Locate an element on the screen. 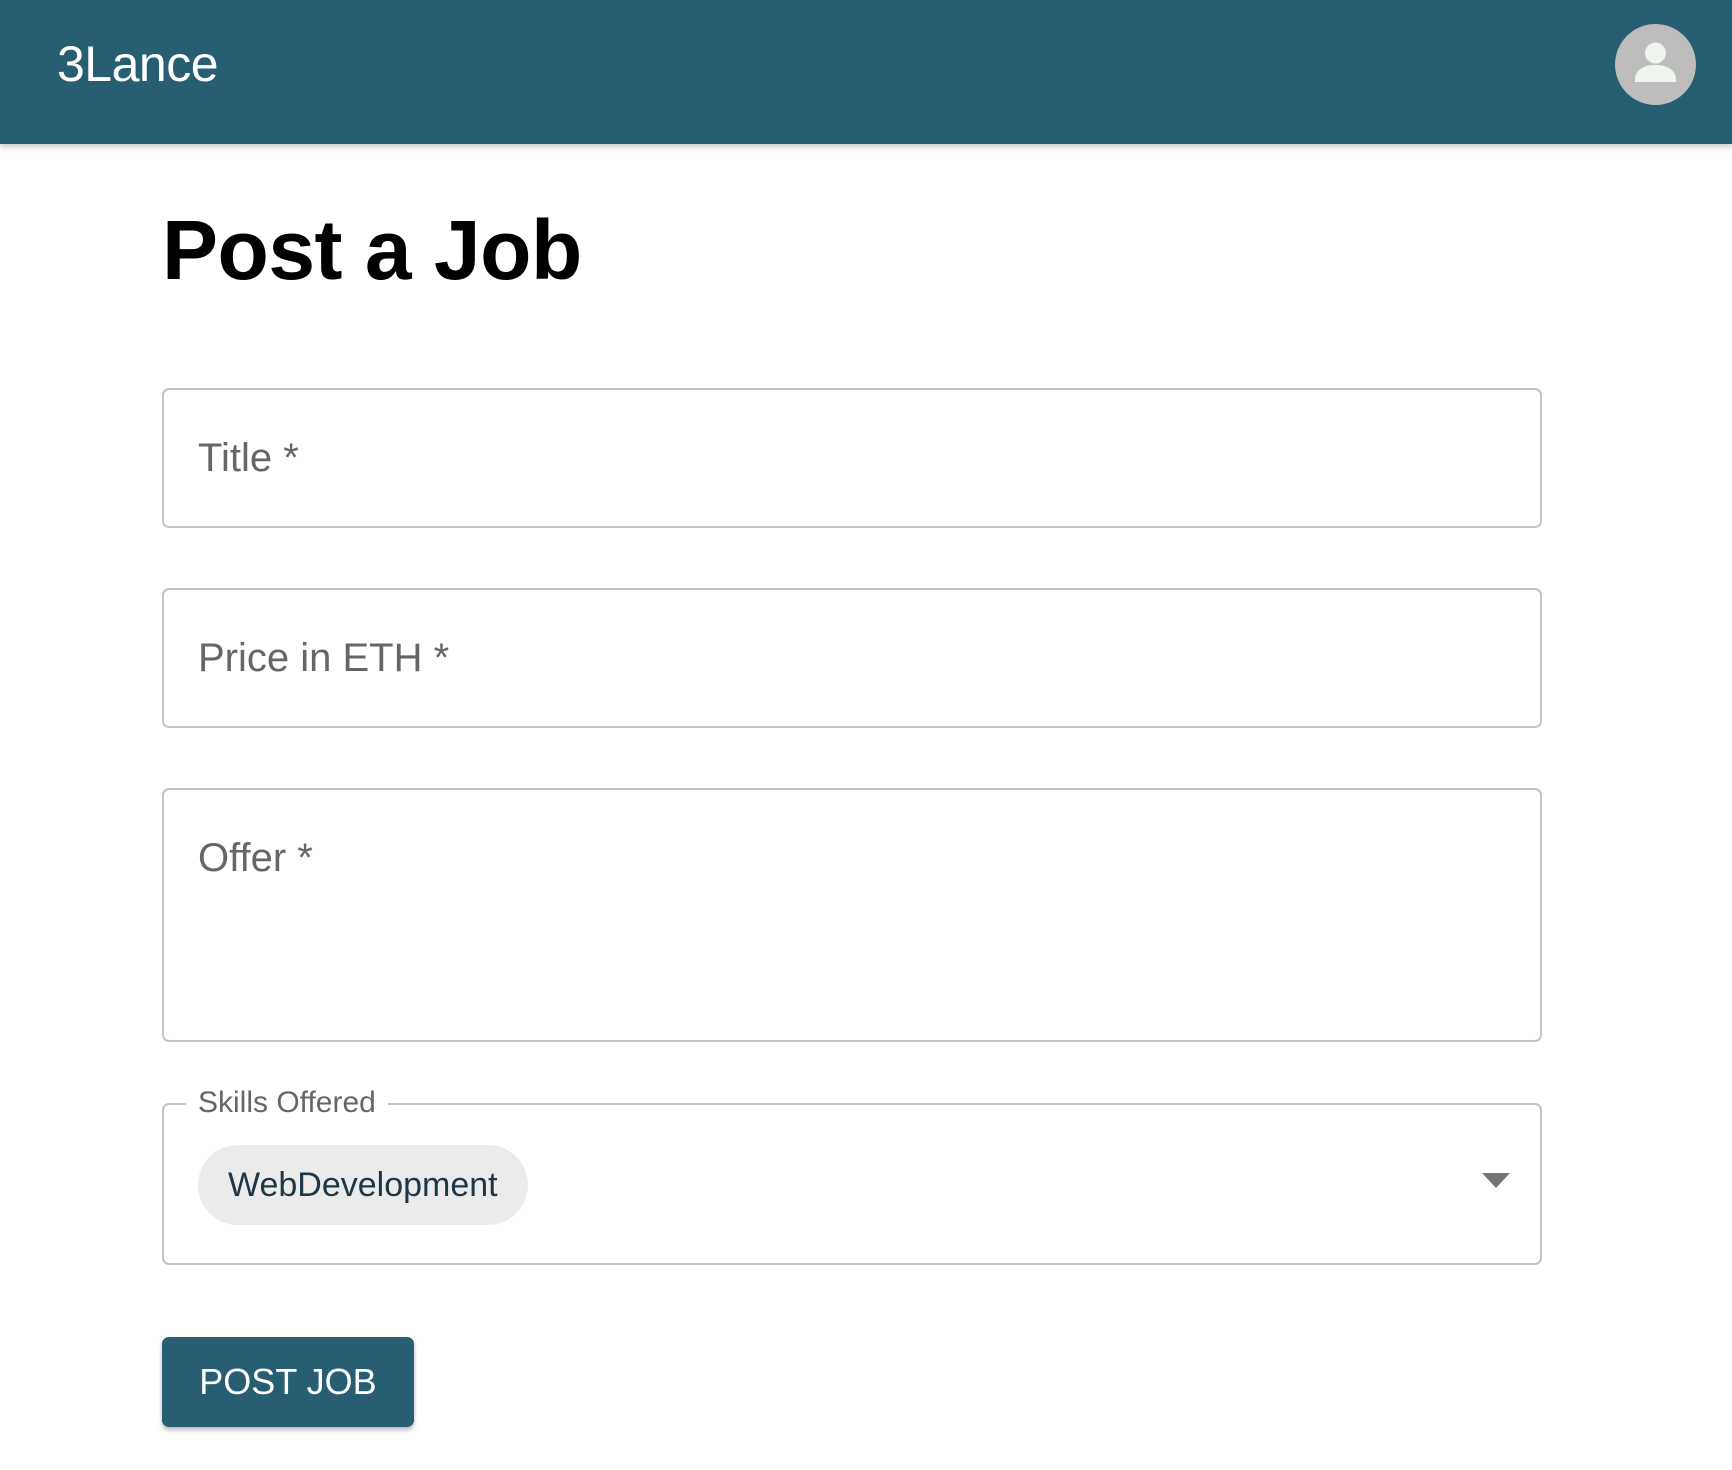 The height and width of the screenshot is (1470, 1732). skills-select-label: Skills Offered is located at coordinates (287, 1103).